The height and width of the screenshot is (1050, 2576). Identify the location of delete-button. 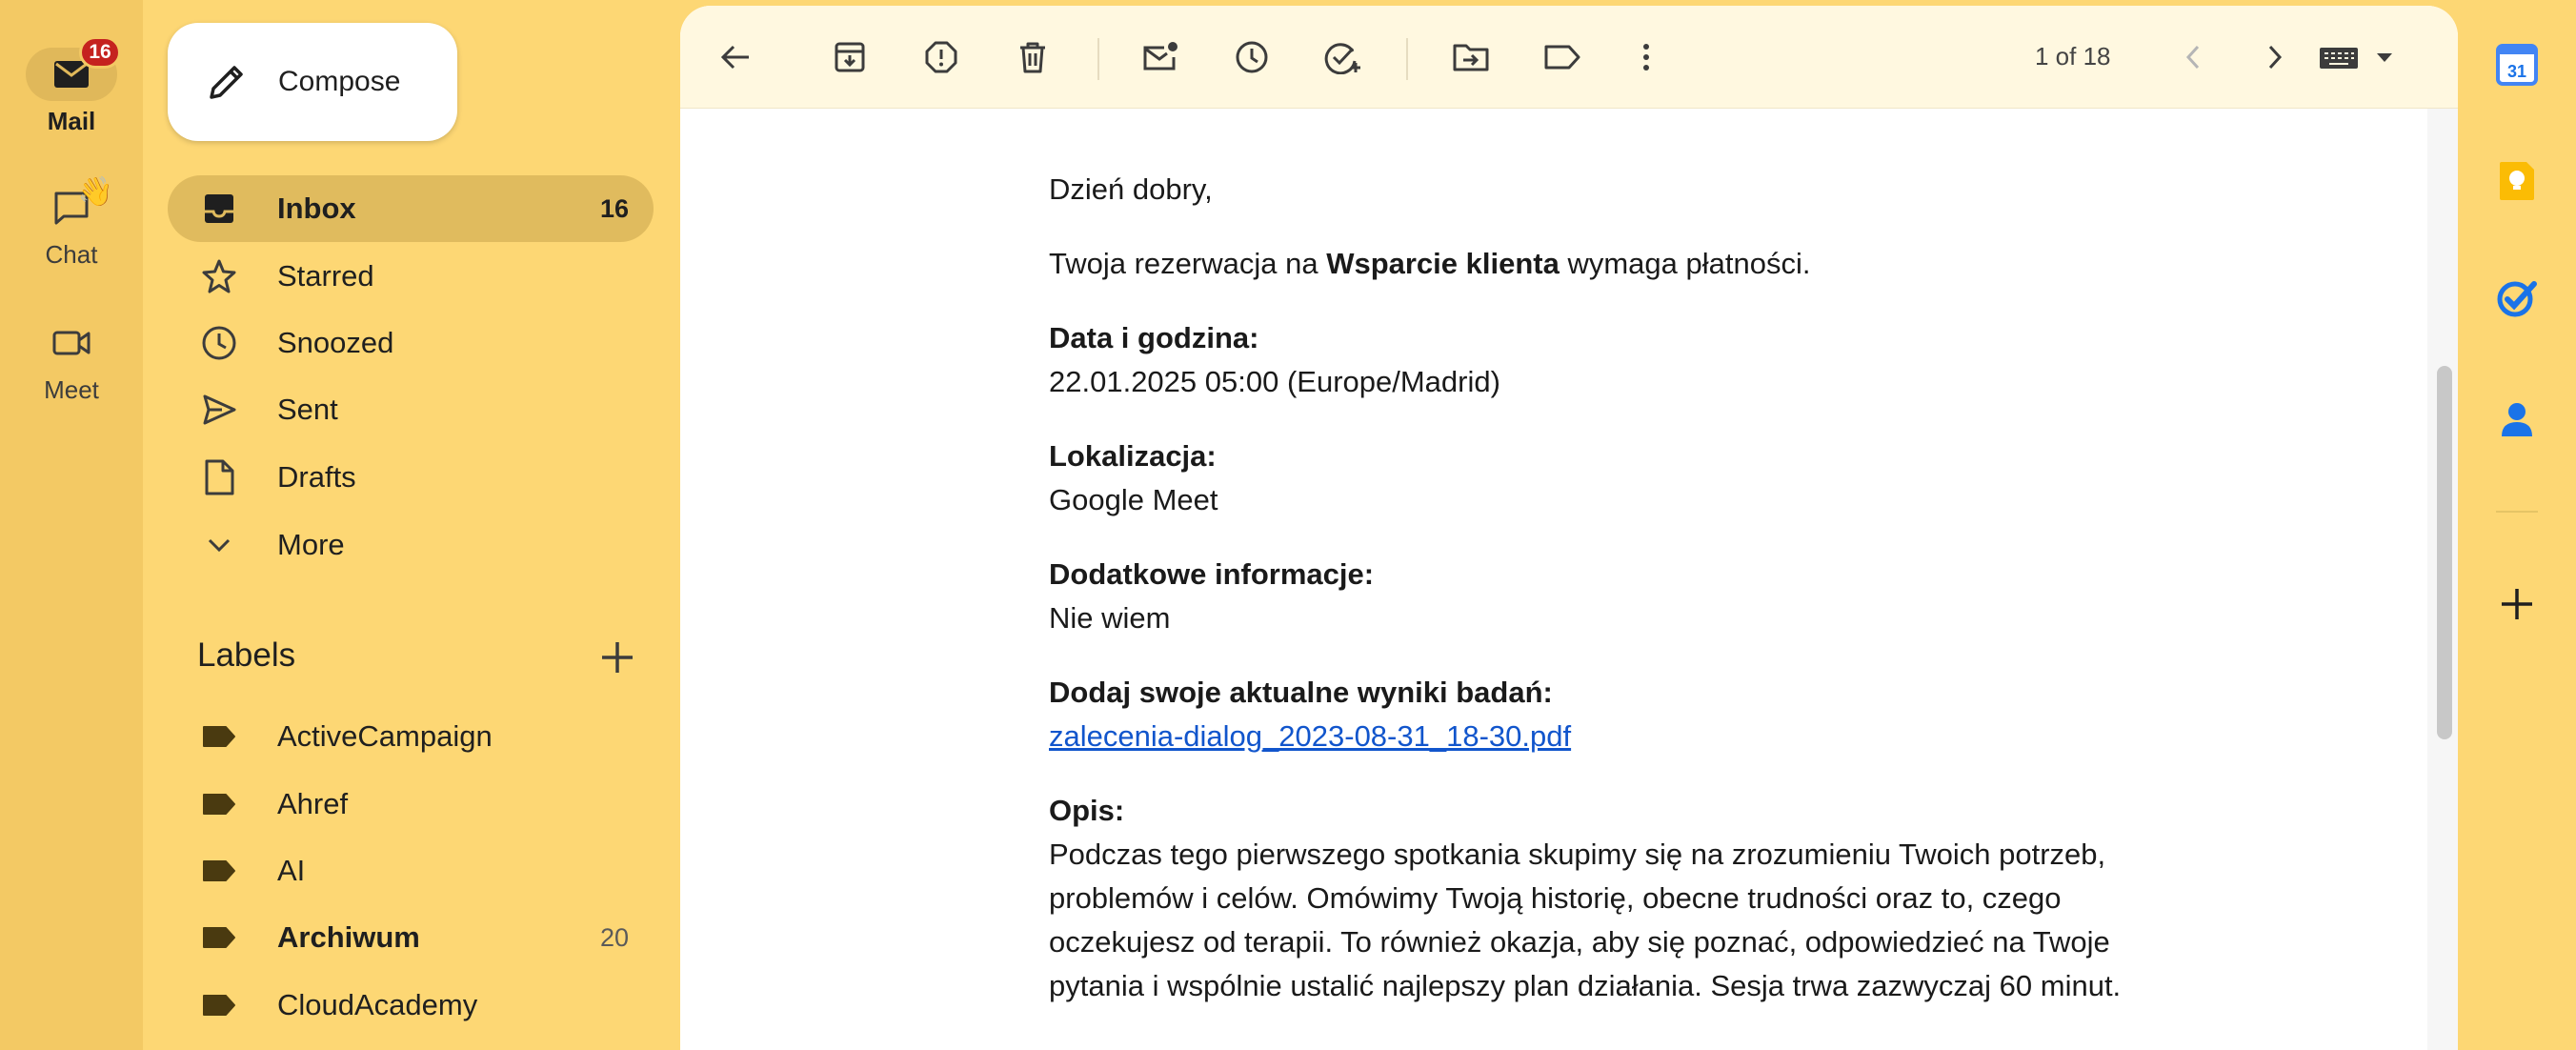
(1033, 57).